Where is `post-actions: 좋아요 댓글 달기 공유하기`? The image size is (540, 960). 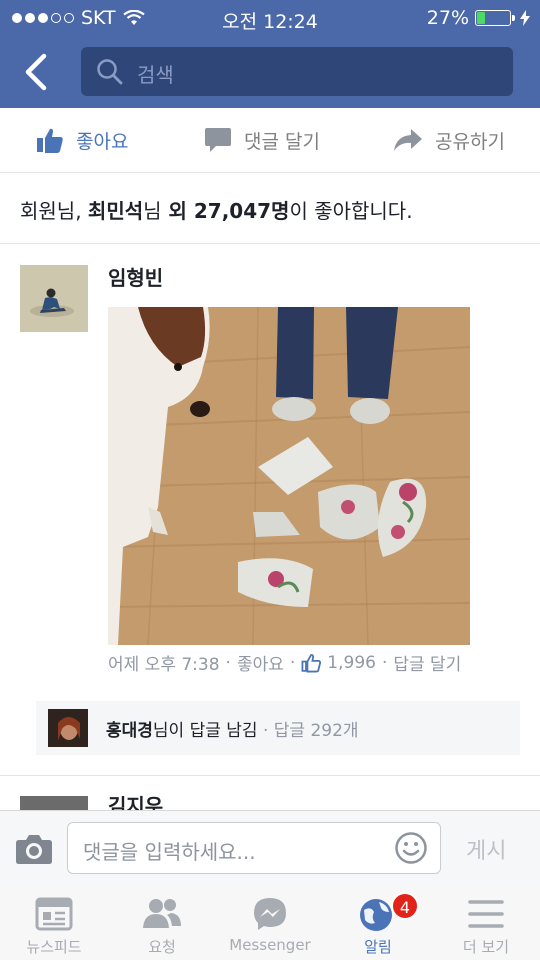
post-actions: 좋아요 댓글 달기 공유하기 is located at coordinates (270, 140).